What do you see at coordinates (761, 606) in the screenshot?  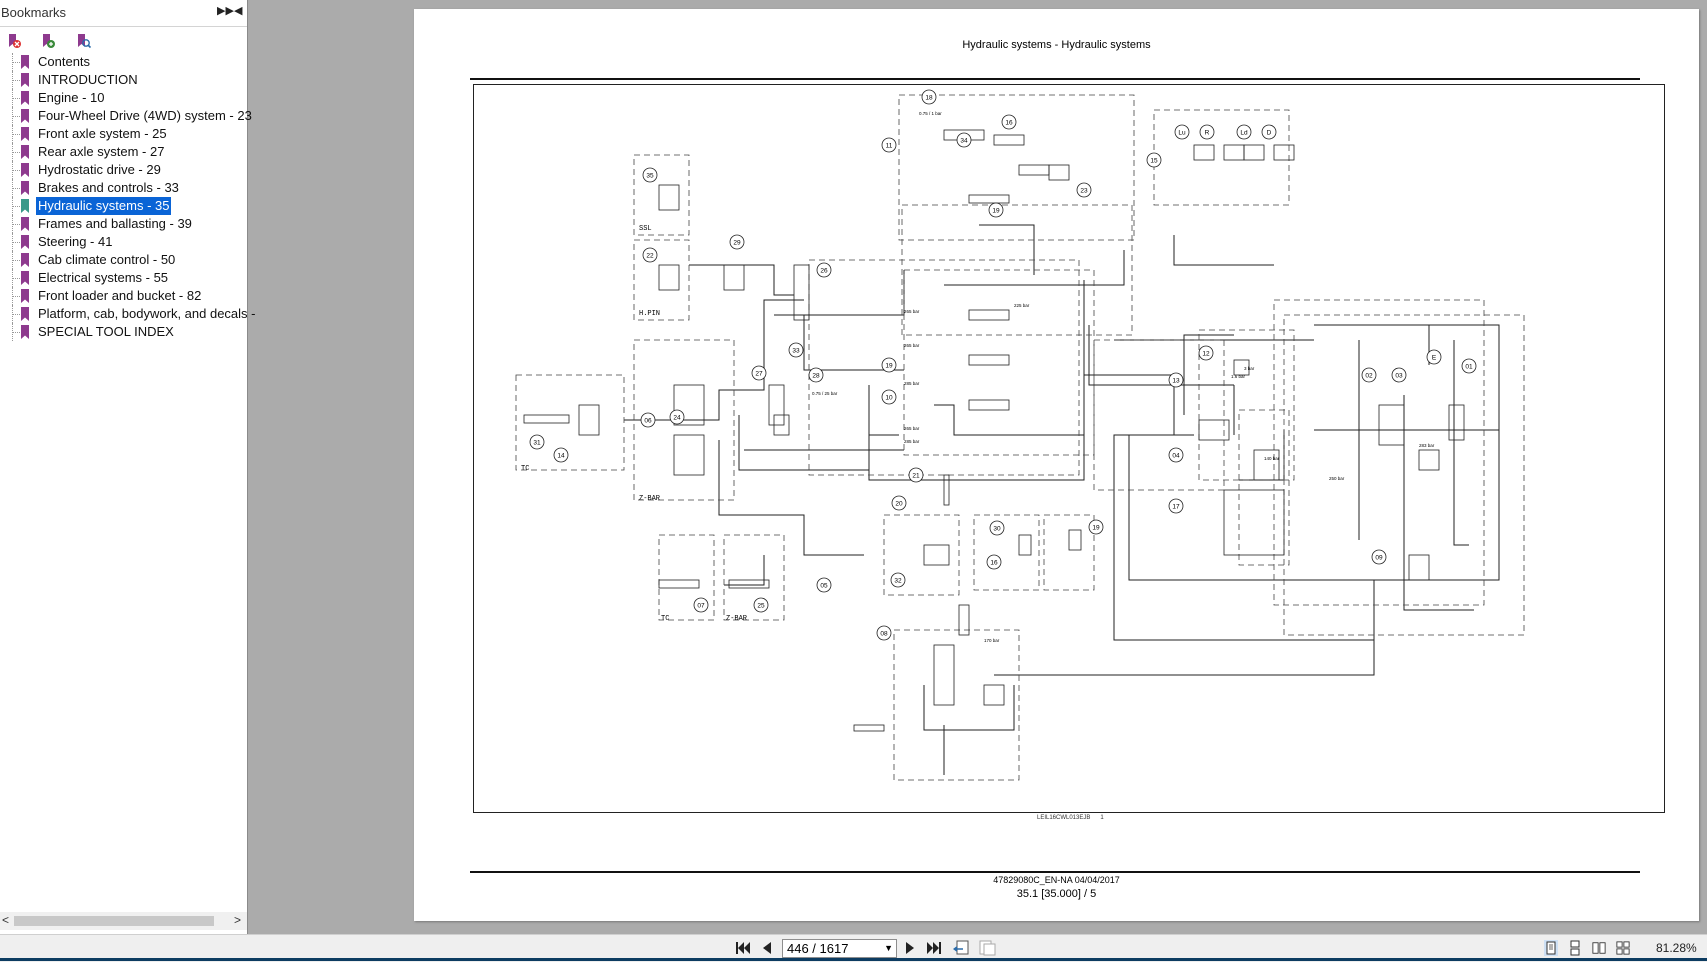 I see `callout-label: 25` at bounding box center [761, 606].